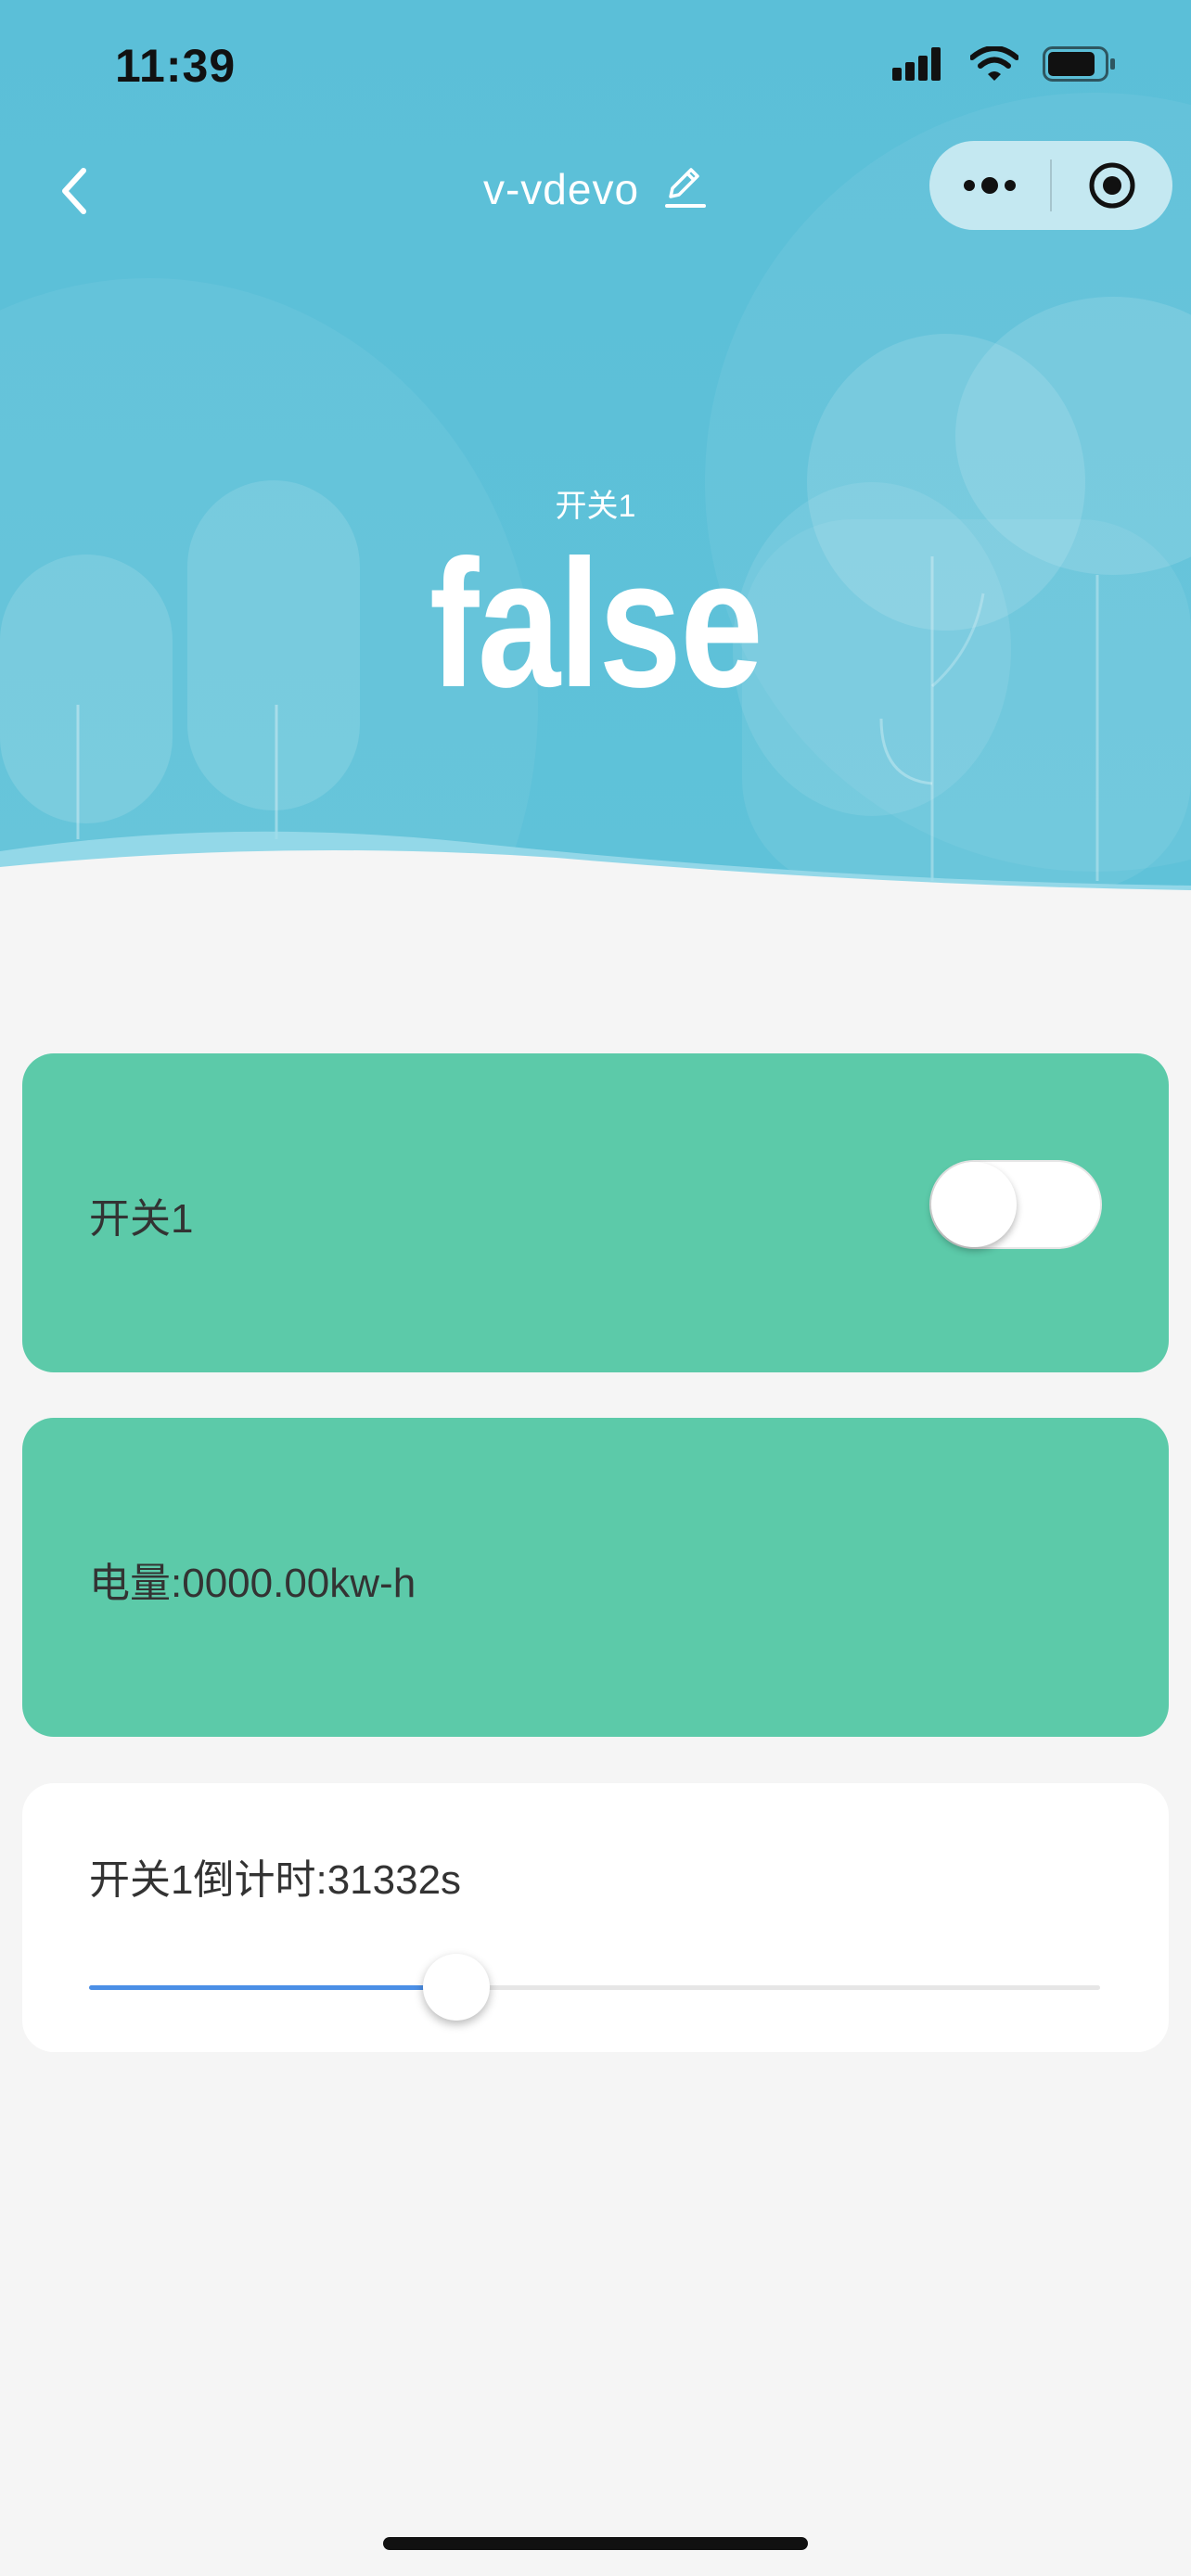 The height and width of the screenshot is (2576, 1191). Describe the element at coordinates (595, 1578) in the screenshot. I see `power-card: 电量:0000.00kw-h` at that location.